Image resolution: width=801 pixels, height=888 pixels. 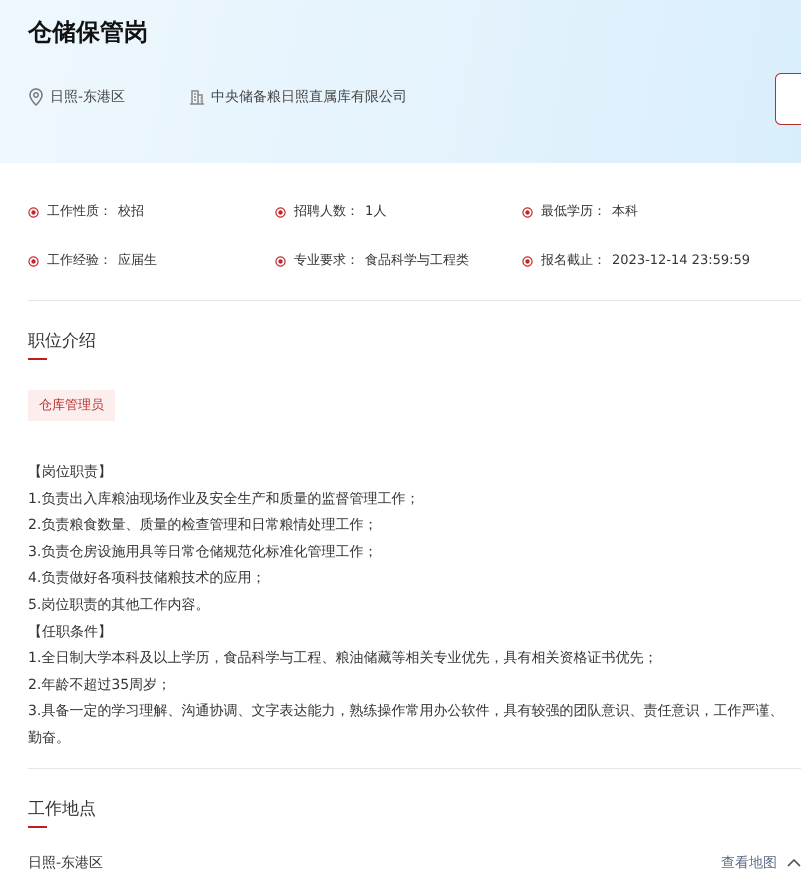 I want to click on detail-label: 报名截止：, so click(x=573, y=261).